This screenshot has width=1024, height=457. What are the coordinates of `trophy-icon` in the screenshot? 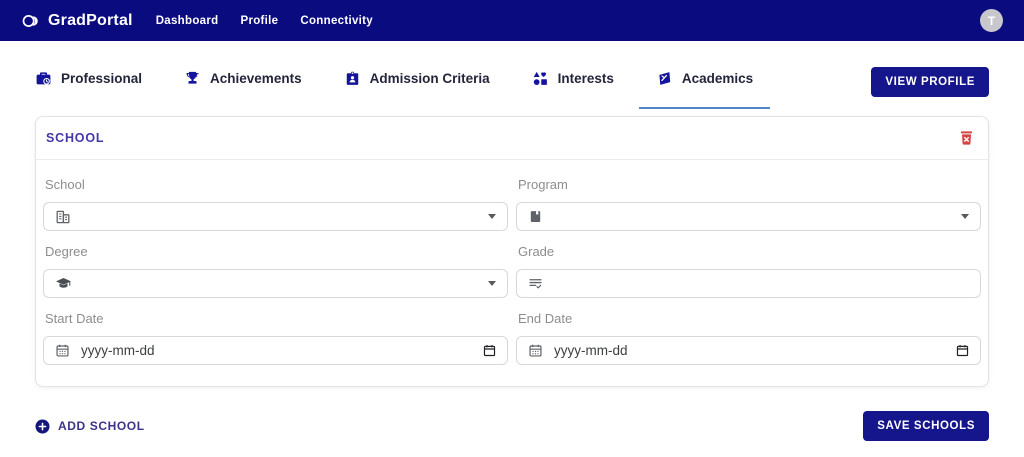 It's located at (192, 78).